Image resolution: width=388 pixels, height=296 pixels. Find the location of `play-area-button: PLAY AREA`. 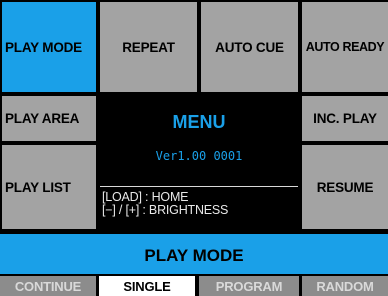

play-area-button: PLAY AREA is located at coordinates (49, 118).